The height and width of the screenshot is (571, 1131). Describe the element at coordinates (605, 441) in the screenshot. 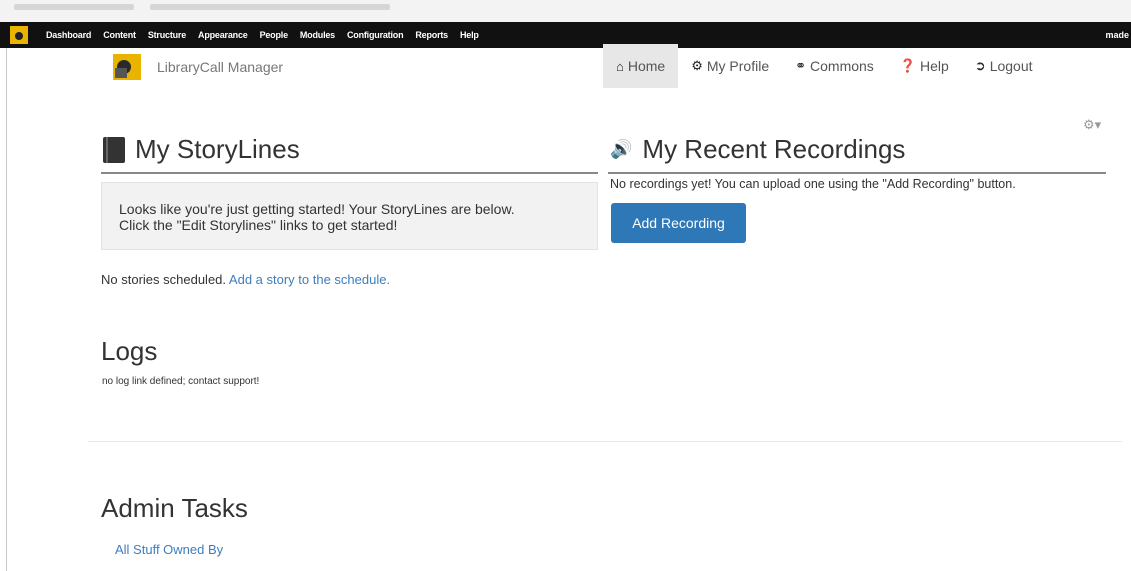

I see `section-divider` at that location.